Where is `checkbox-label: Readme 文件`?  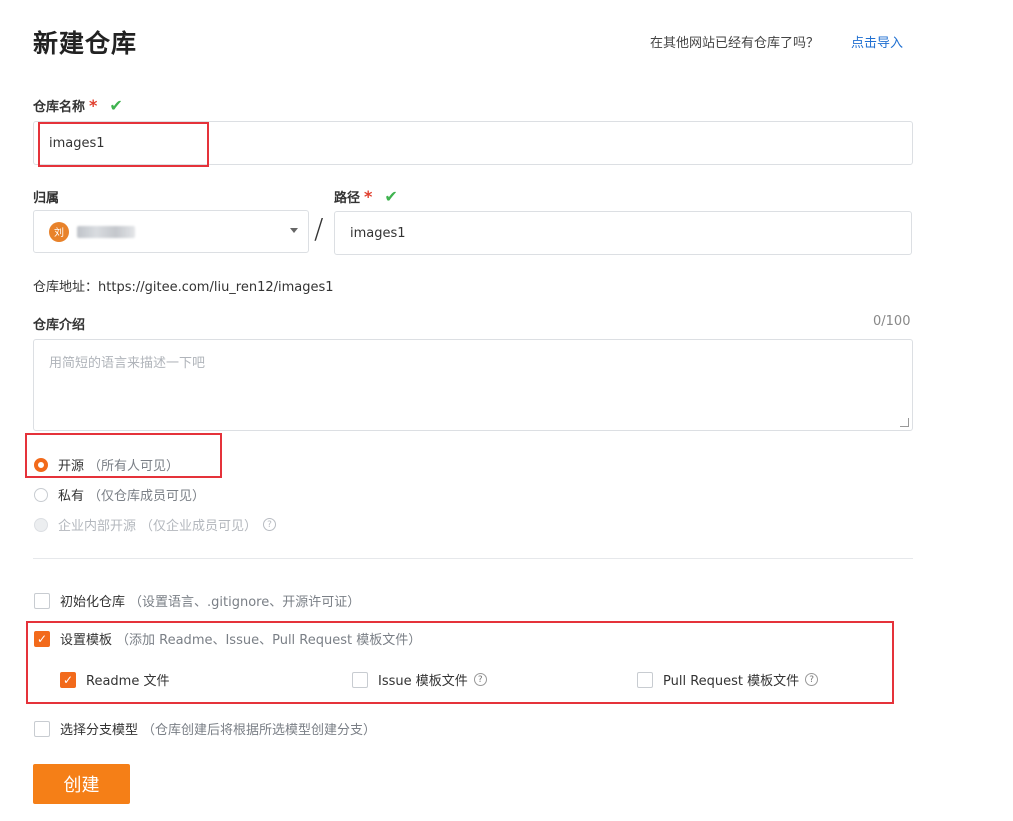 checkbox-label: Readme 文件 is located at coordinates (128, 681).